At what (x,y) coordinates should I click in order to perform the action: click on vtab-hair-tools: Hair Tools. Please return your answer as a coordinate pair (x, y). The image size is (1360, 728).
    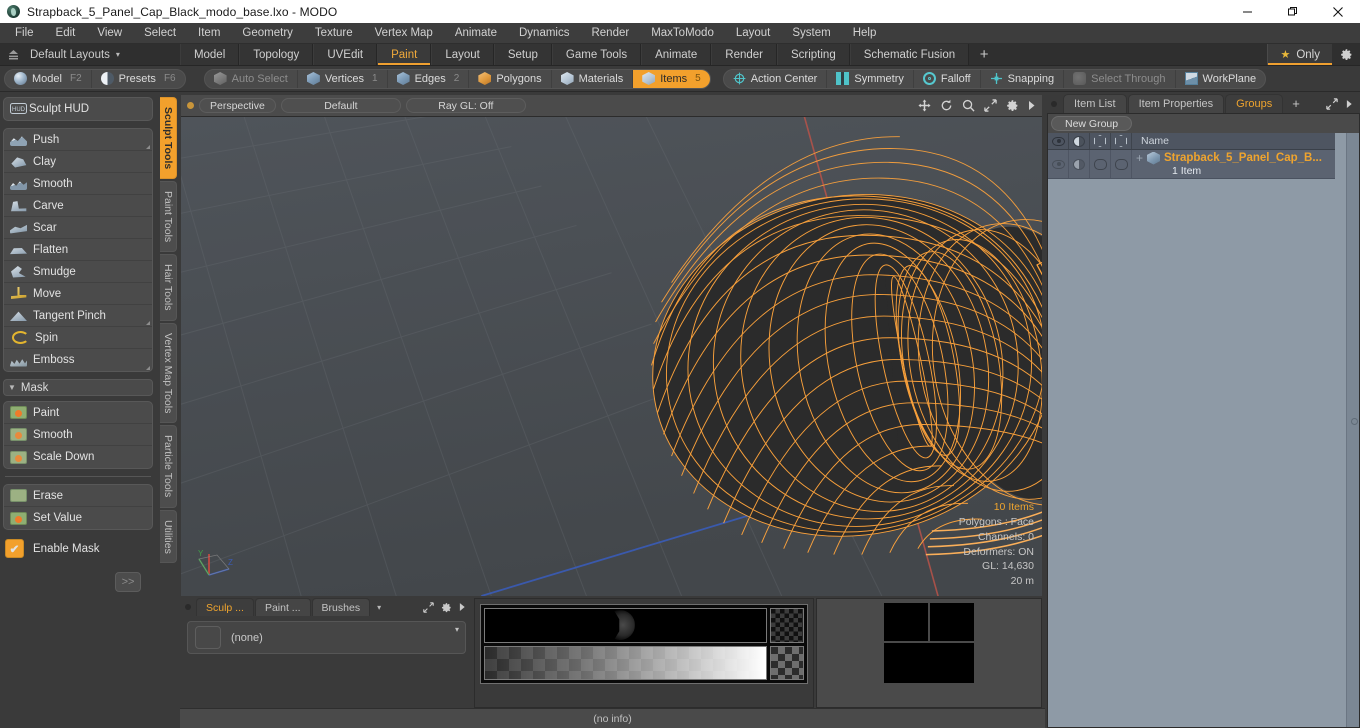
    Looking at the image, I should click on (168, 287).